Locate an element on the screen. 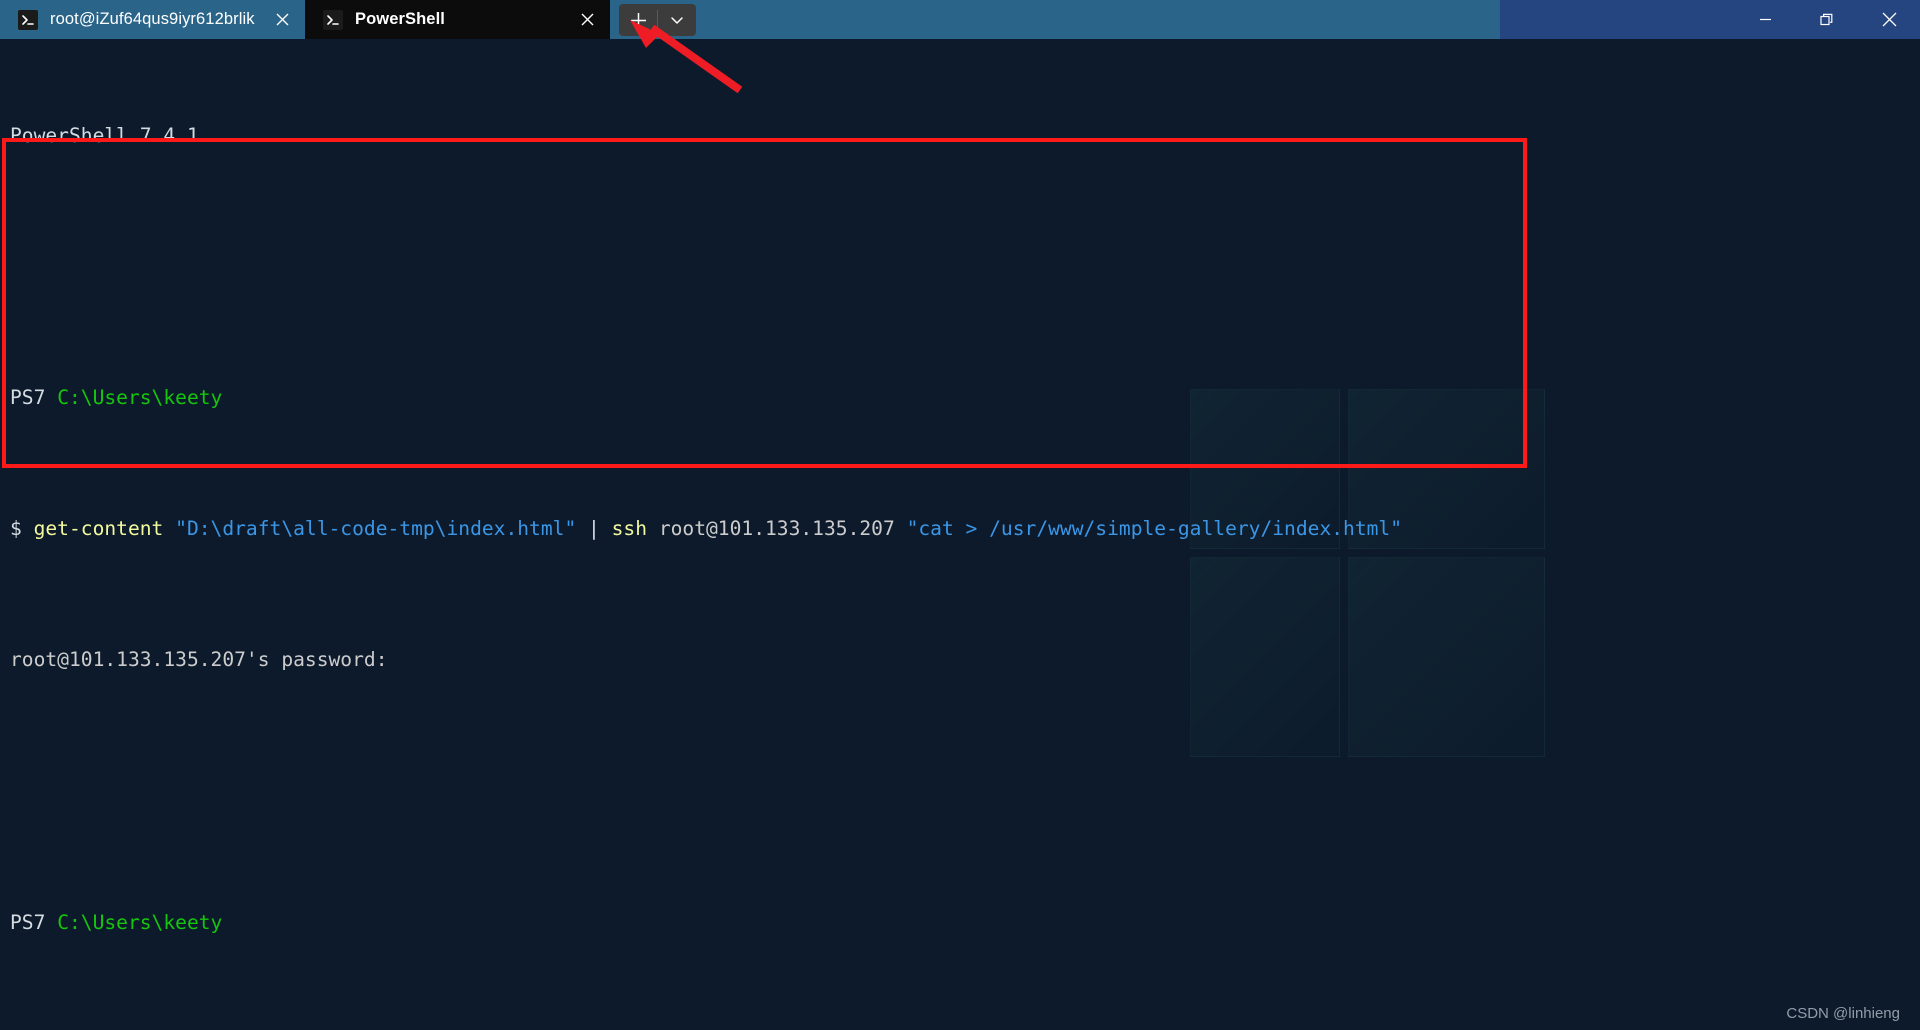 This screenshot has height=1030, width=1920. tab-title: PowerShell is located at coordinates (400, 19).